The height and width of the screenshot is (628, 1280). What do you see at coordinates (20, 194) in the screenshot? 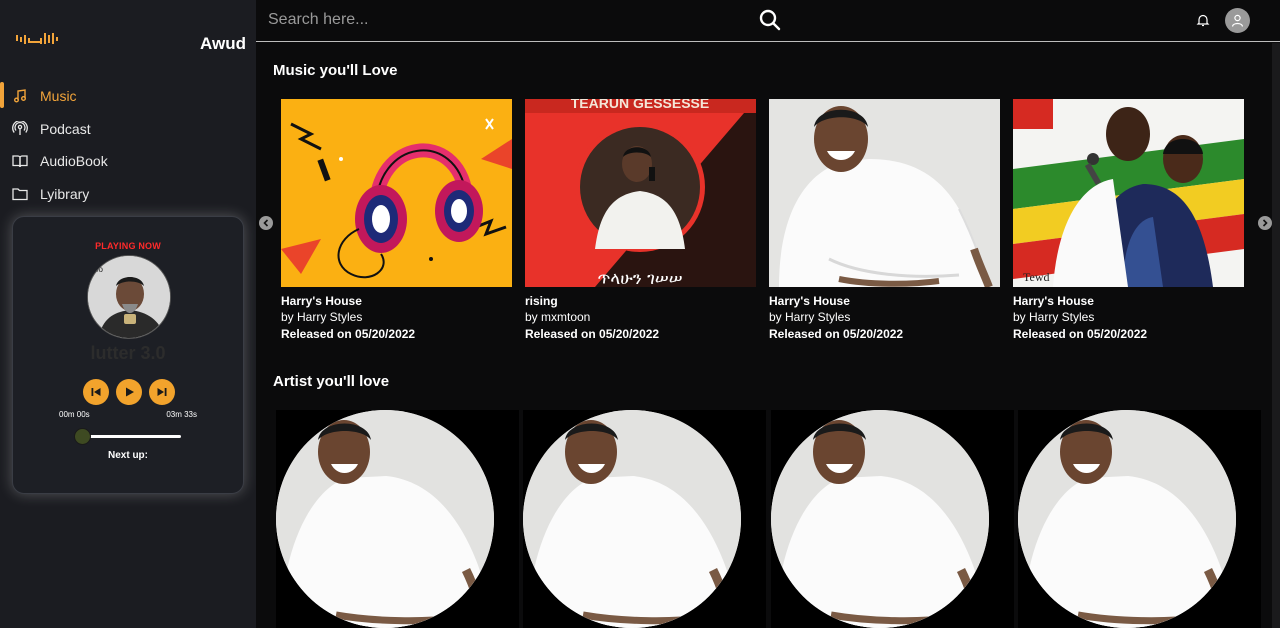
I see `folder-icon` at bounding box center [20, 194].